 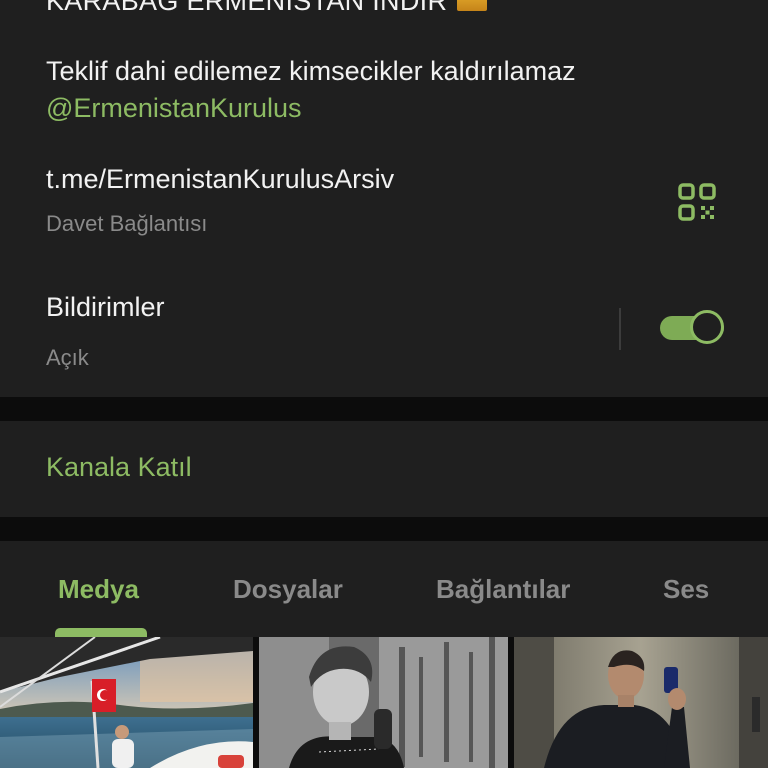 I want to click on mention-link: @ErmenistanKurulus, so click(x=311, y=108).